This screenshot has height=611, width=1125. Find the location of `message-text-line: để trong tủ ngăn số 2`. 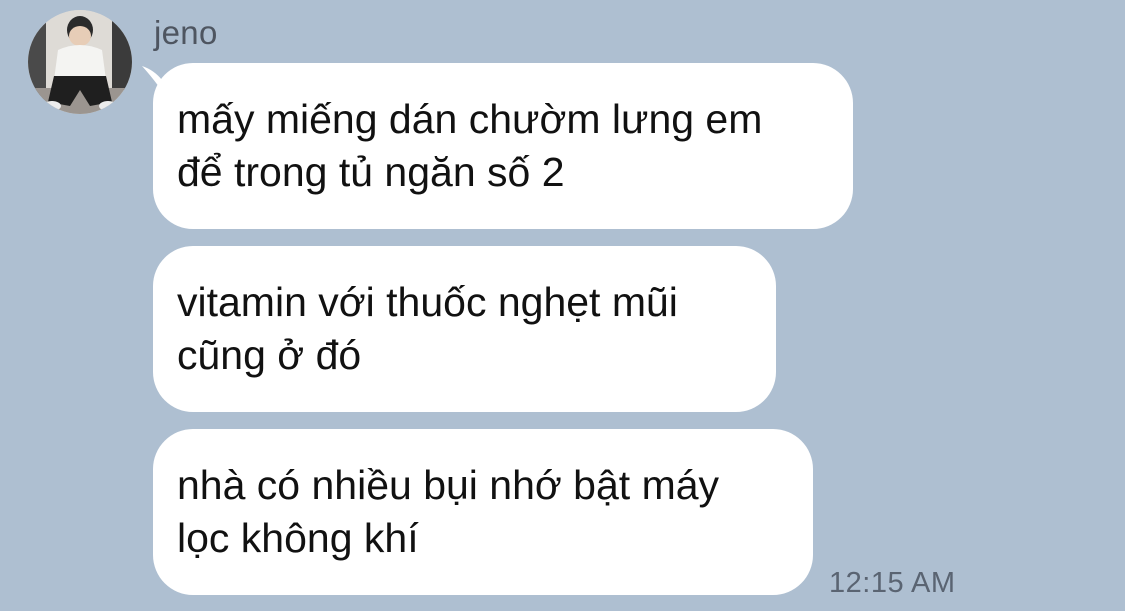

message-text-line: để trong tủ ngăn số 2 is located at coordinates (371, 172).